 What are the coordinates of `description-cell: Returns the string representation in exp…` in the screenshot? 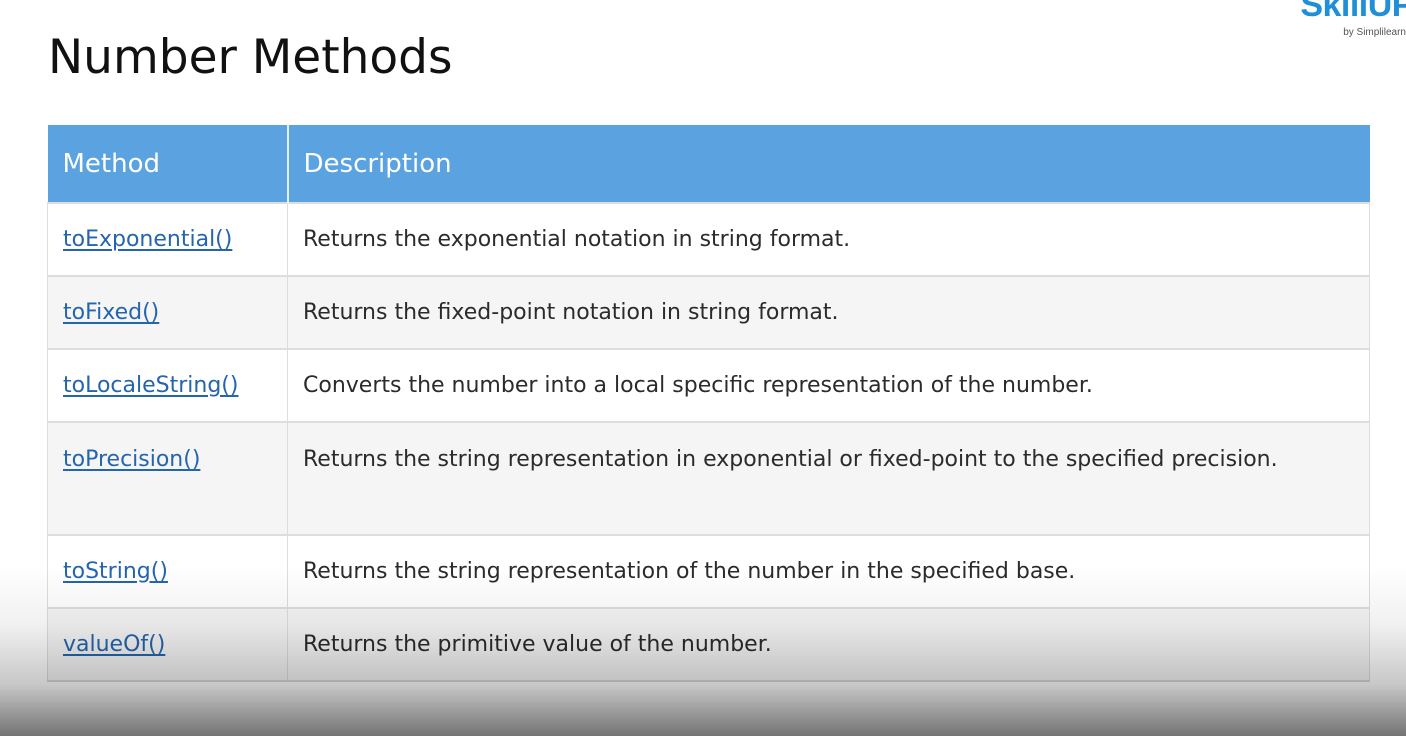 It's located at (828, 478).